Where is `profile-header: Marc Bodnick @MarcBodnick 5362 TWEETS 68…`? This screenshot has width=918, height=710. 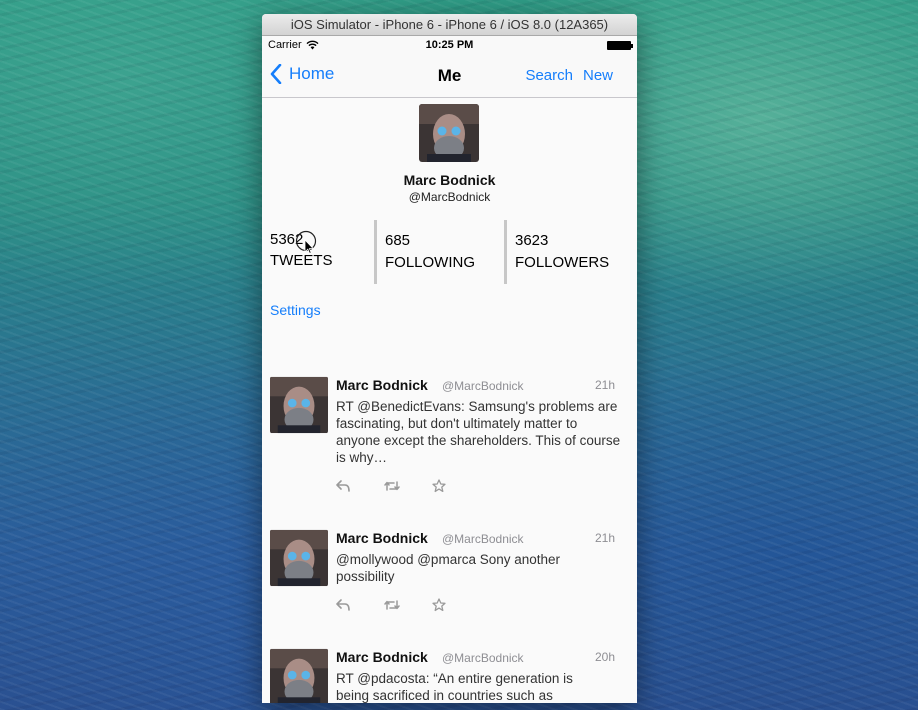 profile-header: Marc Bodnick @MarcBodnick 5362 TWEETS 68… is located at coordinates (449, 196).